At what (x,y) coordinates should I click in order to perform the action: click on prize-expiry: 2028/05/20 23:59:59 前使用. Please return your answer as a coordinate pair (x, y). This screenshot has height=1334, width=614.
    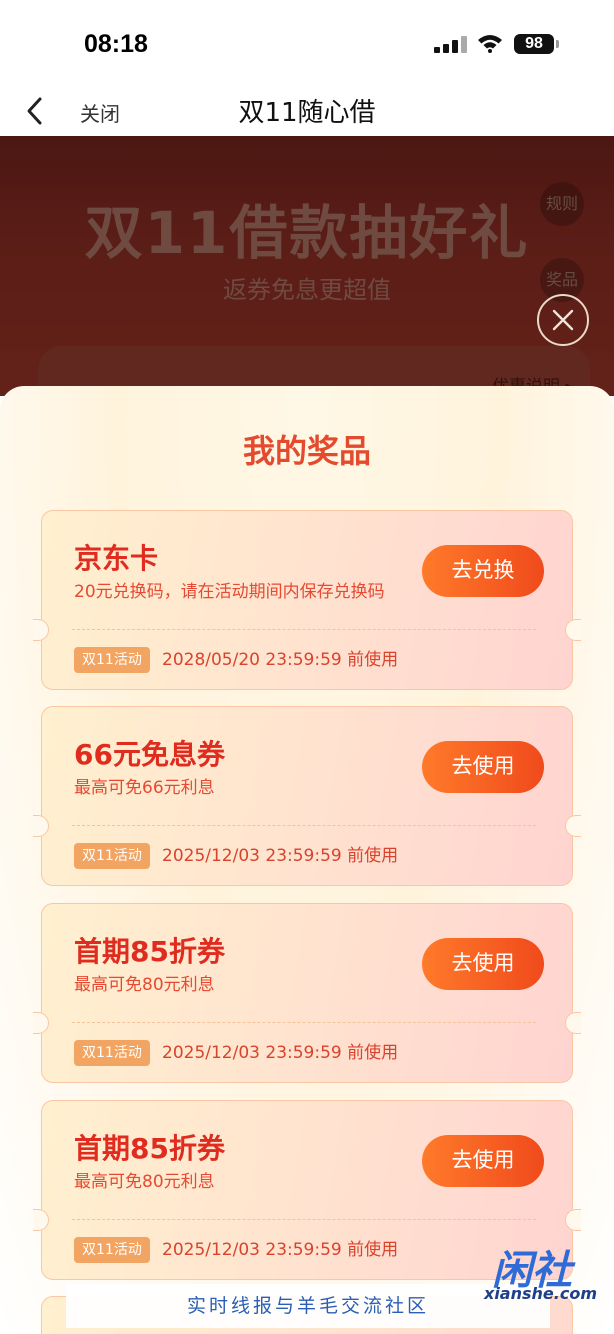
    Looking at the image, I should click on (280, 660).